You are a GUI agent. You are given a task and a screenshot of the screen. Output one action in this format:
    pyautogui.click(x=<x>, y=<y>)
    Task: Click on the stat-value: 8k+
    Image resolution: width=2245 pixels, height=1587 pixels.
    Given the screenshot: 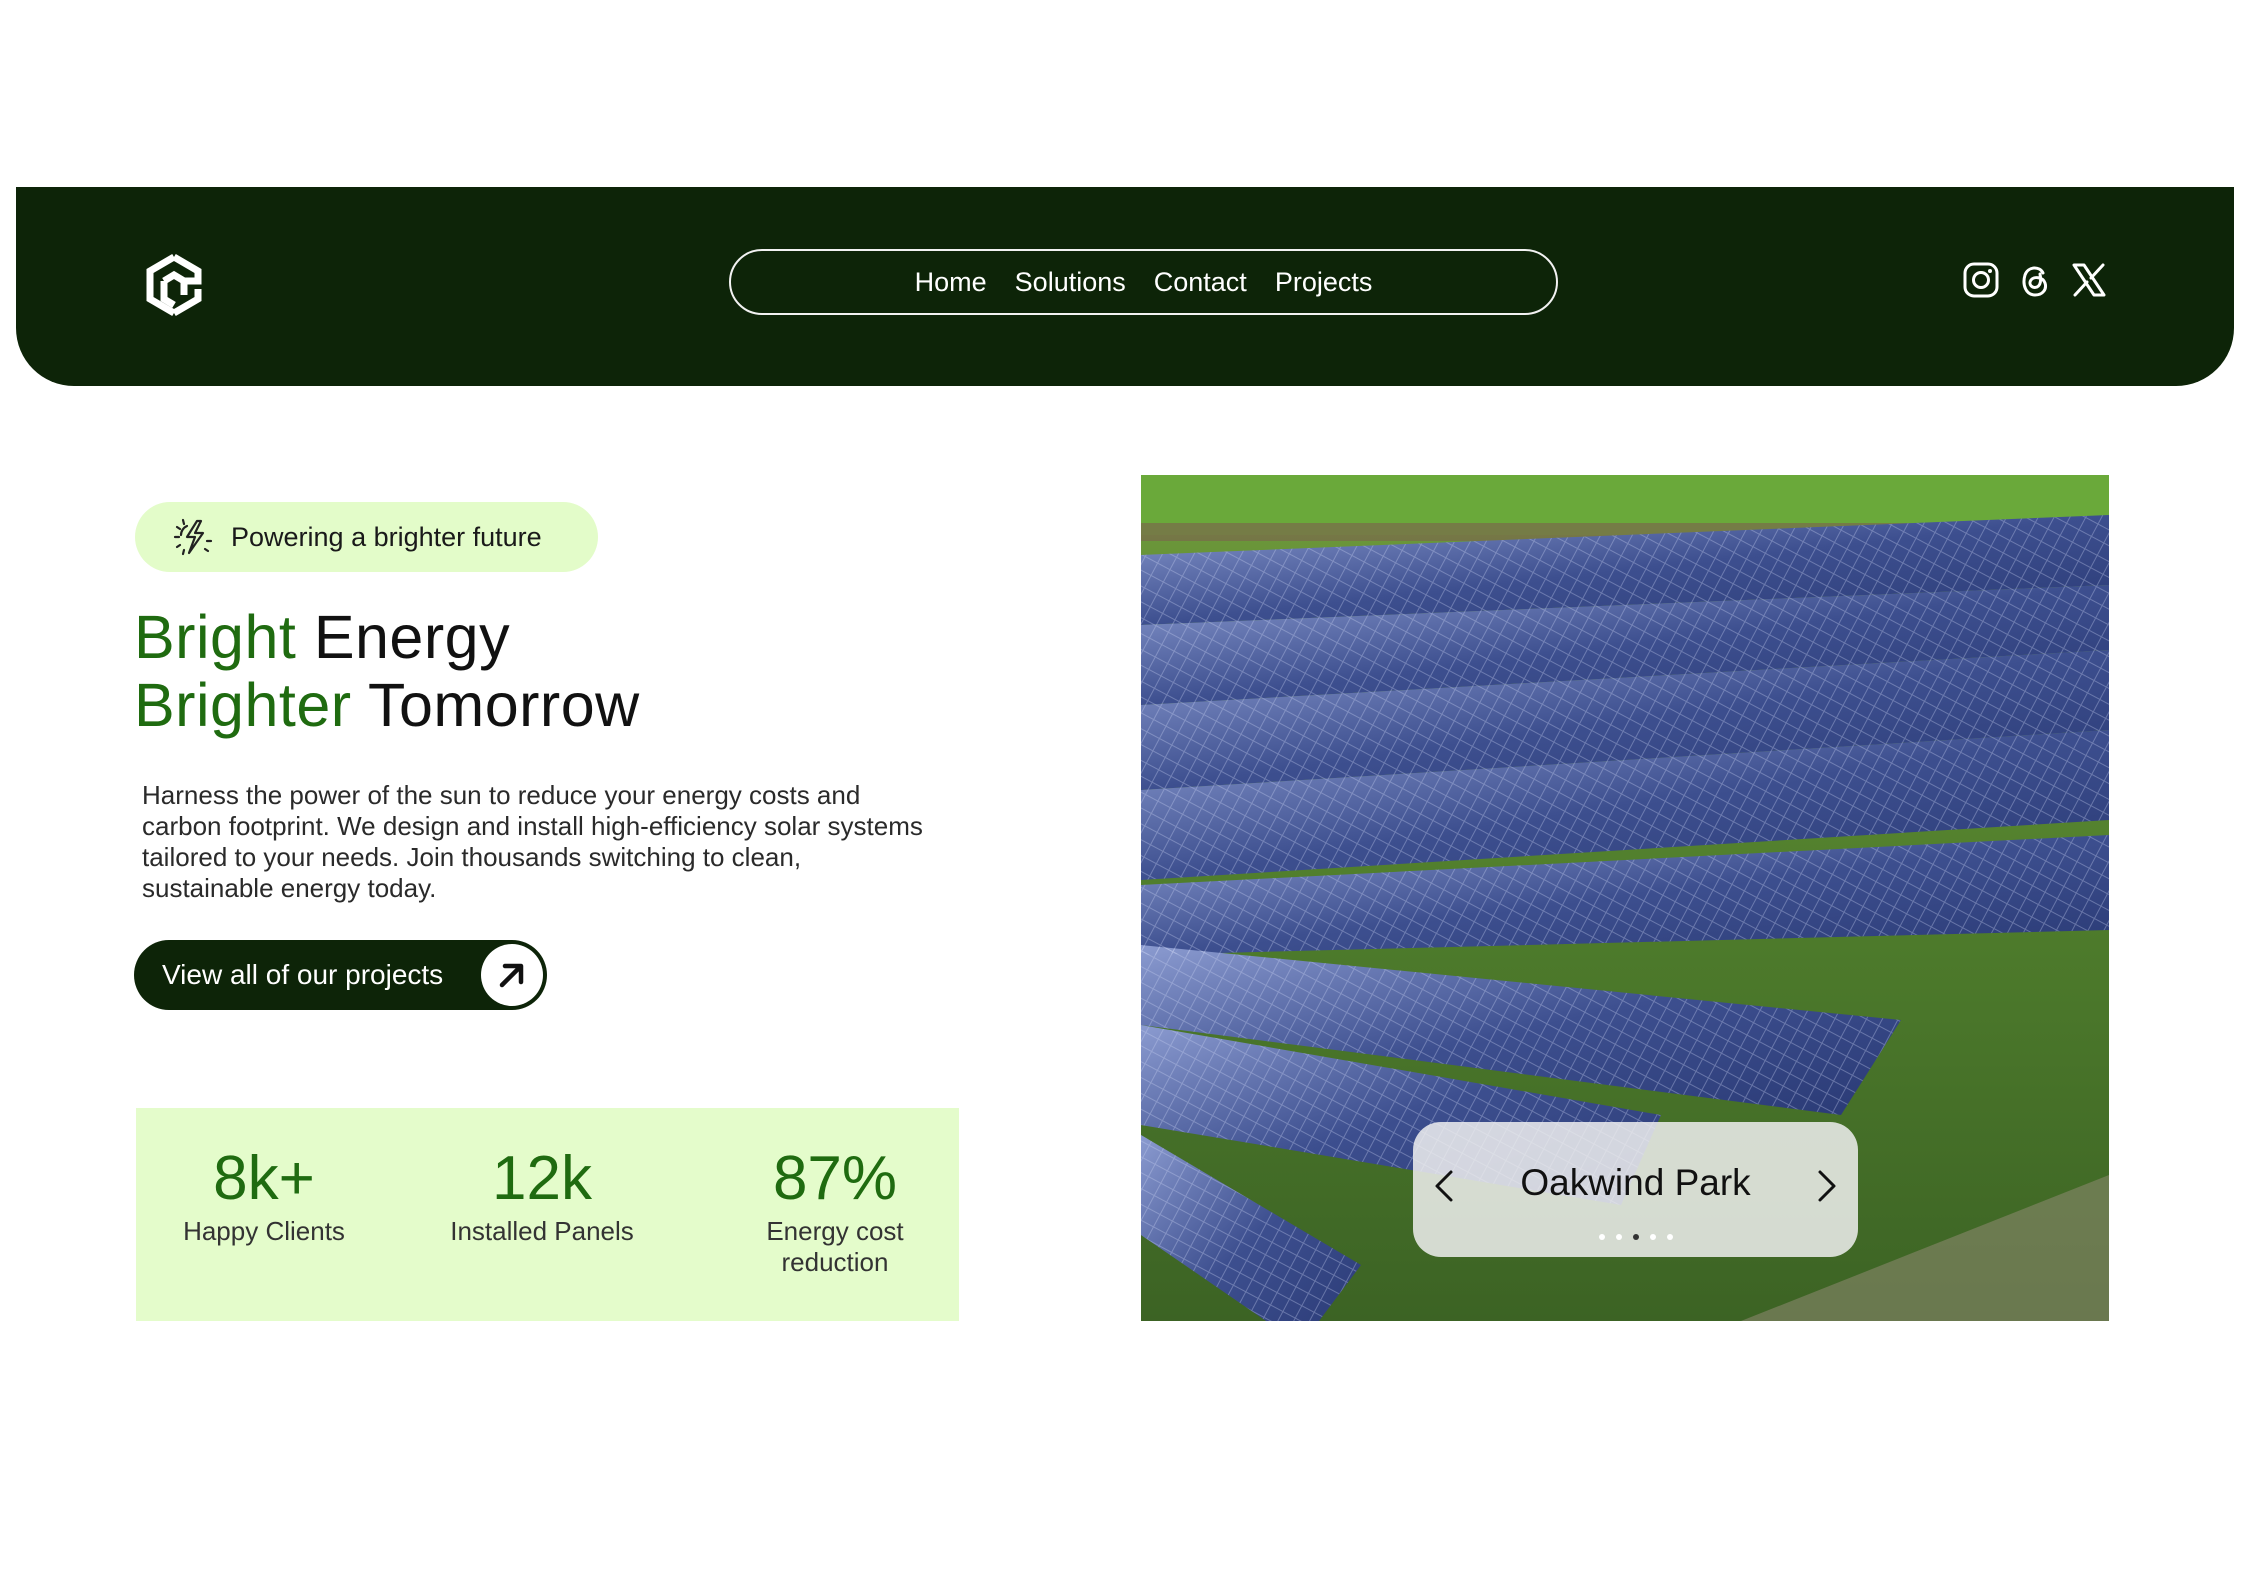 What is the action you would take?
    pyautogui.click(x=264, y=1178)
    